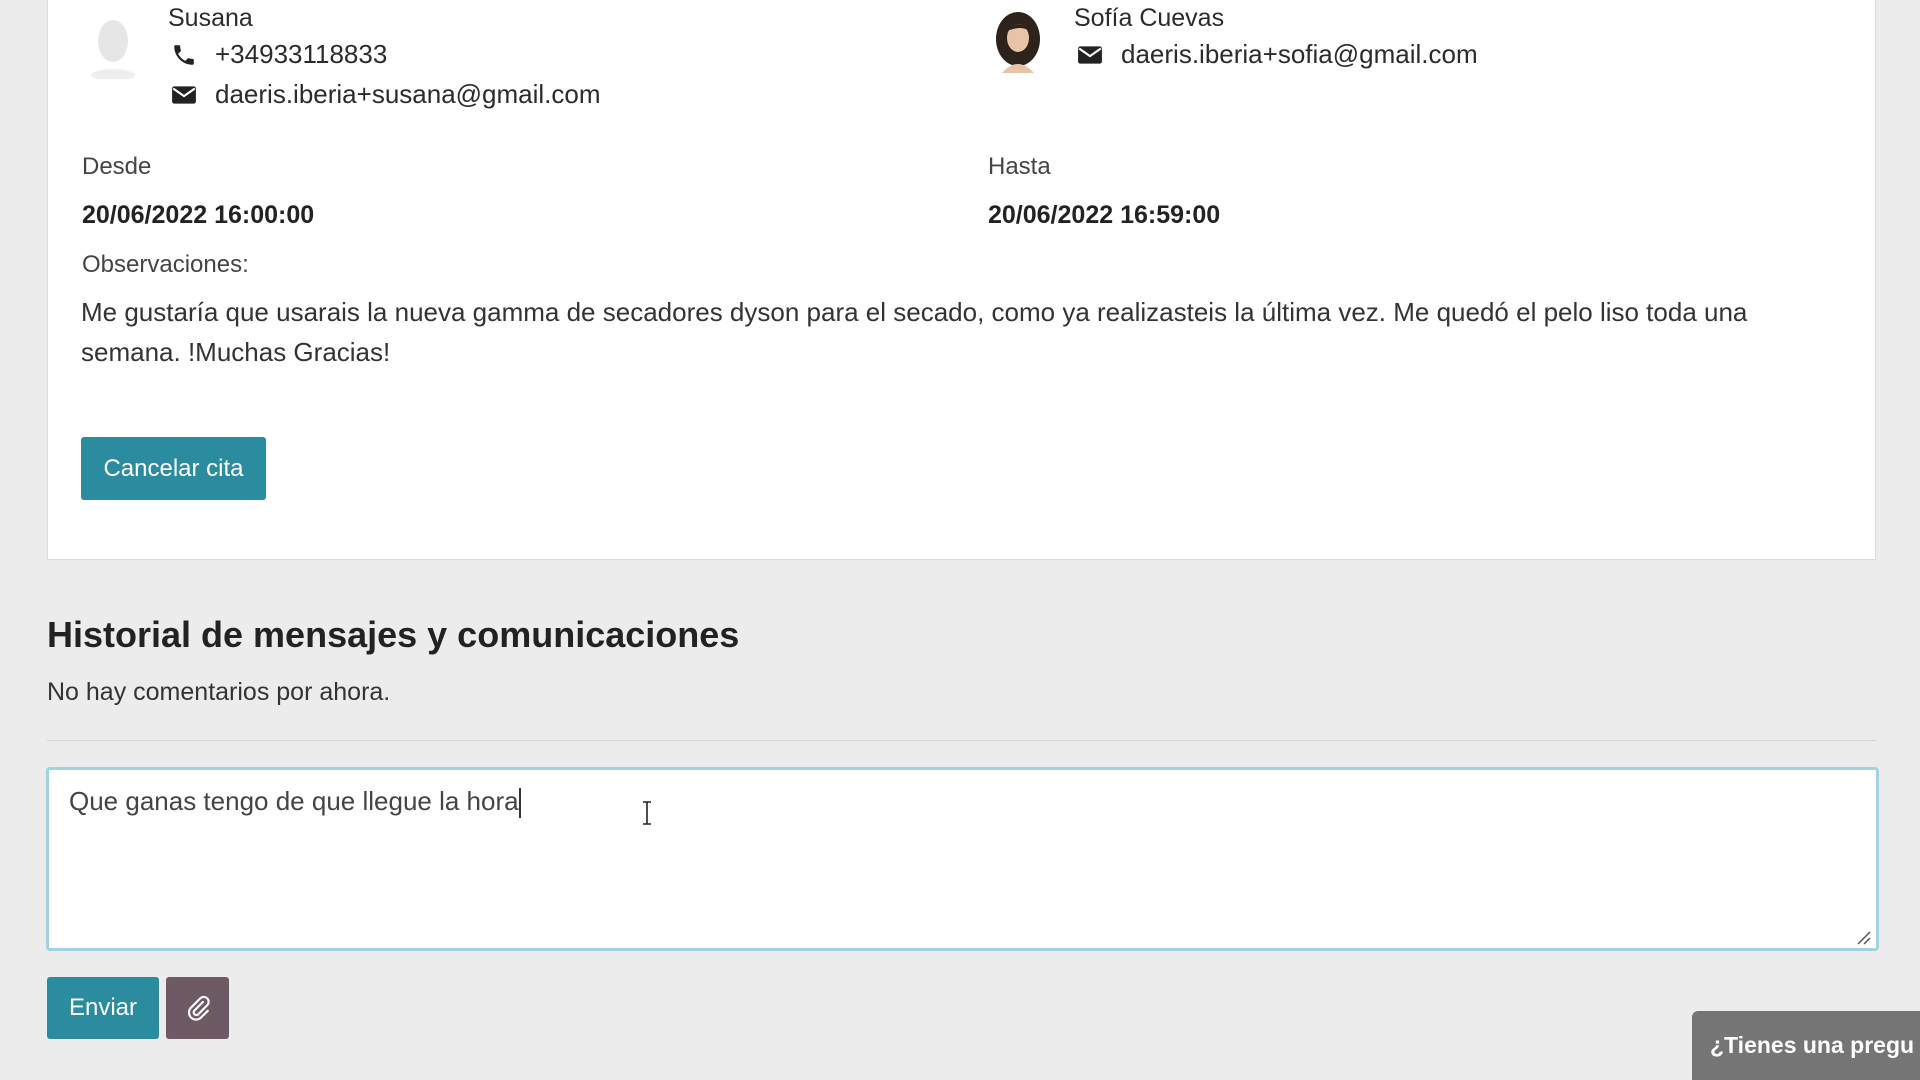 This screenshot has height=1080, width=1920. Describe the element at coordinates (117, 166) in the screenshot. I see `from-label: Desde` at that location.